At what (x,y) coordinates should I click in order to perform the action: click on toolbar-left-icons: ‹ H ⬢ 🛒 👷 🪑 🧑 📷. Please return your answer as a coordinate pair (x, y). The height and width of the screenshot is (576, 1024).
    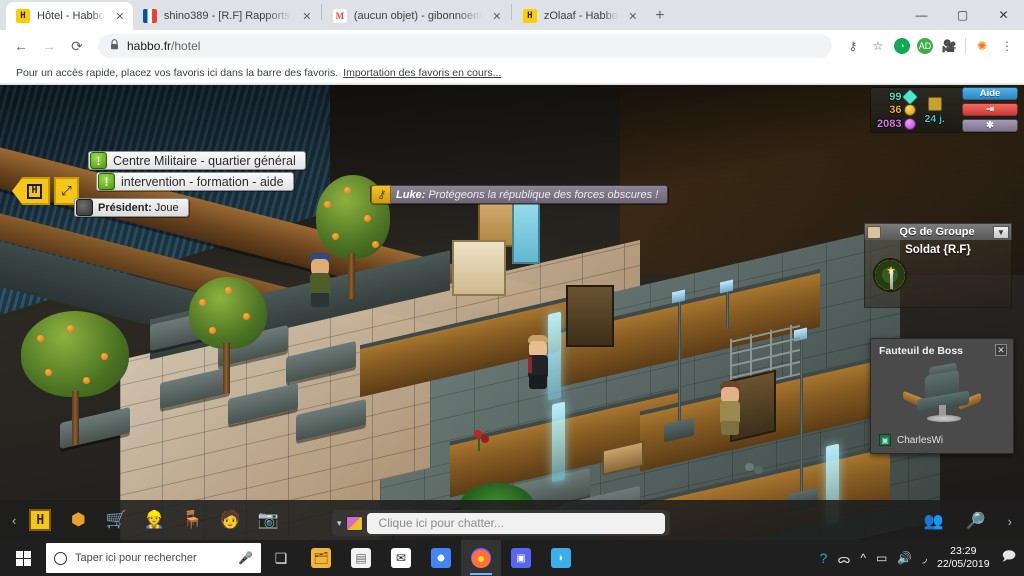
    Looking at the image, I should click on (142, 520).